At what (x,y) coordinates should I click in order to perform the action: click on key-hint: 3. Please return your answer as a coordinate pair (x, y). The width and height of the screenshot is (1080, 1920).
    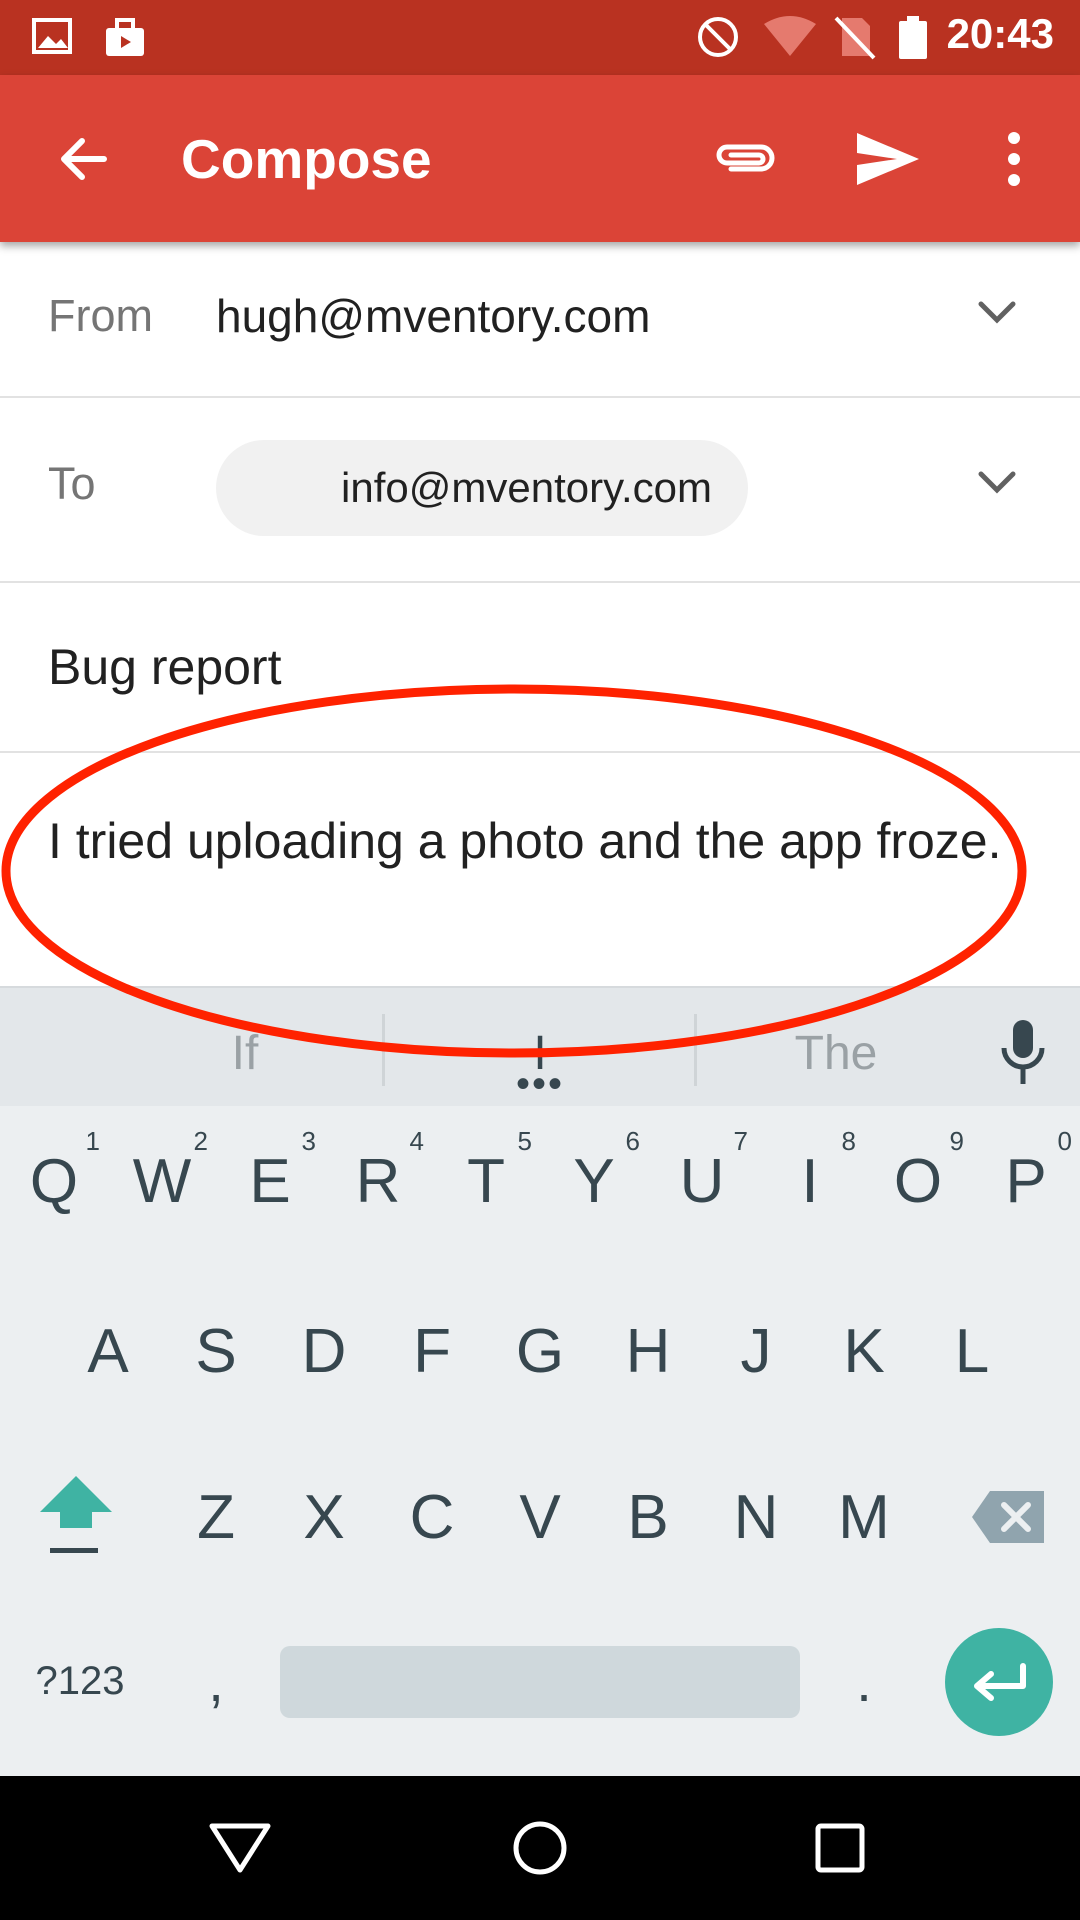
    Looking at the image, I should click on (308, 1141).